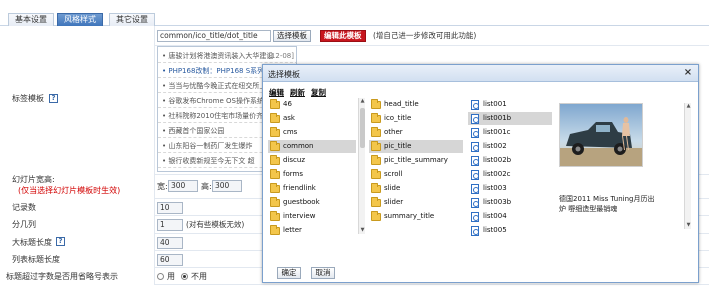 This screenshot has height=301, width=709. What do you see at coordinates (416, 160) in the screenshot?
I see `folder-item: pic_title_summary` at bounding box center [416, 160].